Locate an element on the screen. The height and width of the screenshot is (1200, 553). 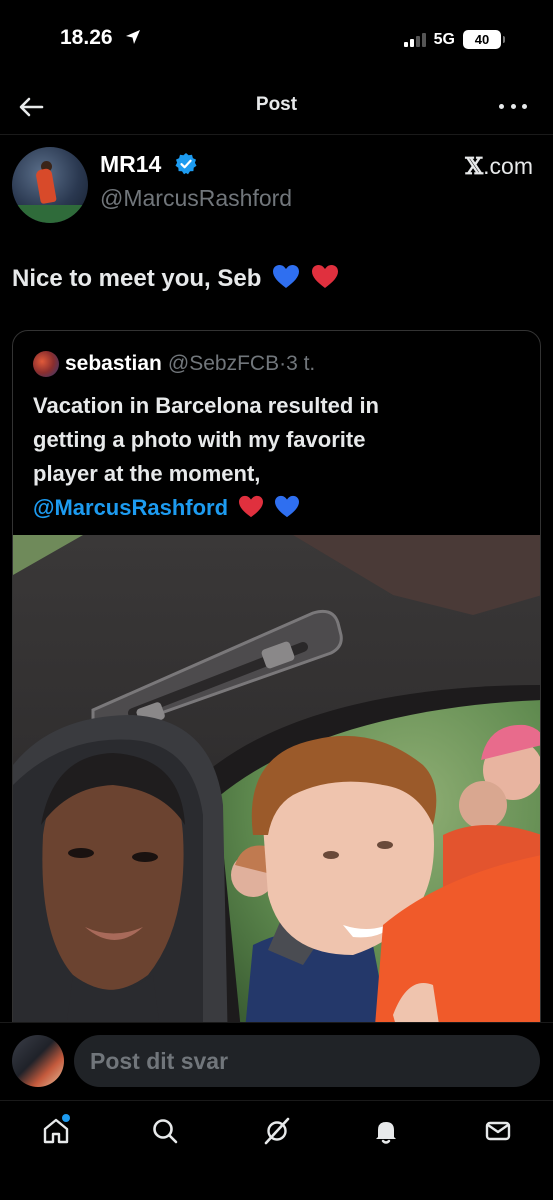
bottom-navigation is located at coordinates (276, 1150).